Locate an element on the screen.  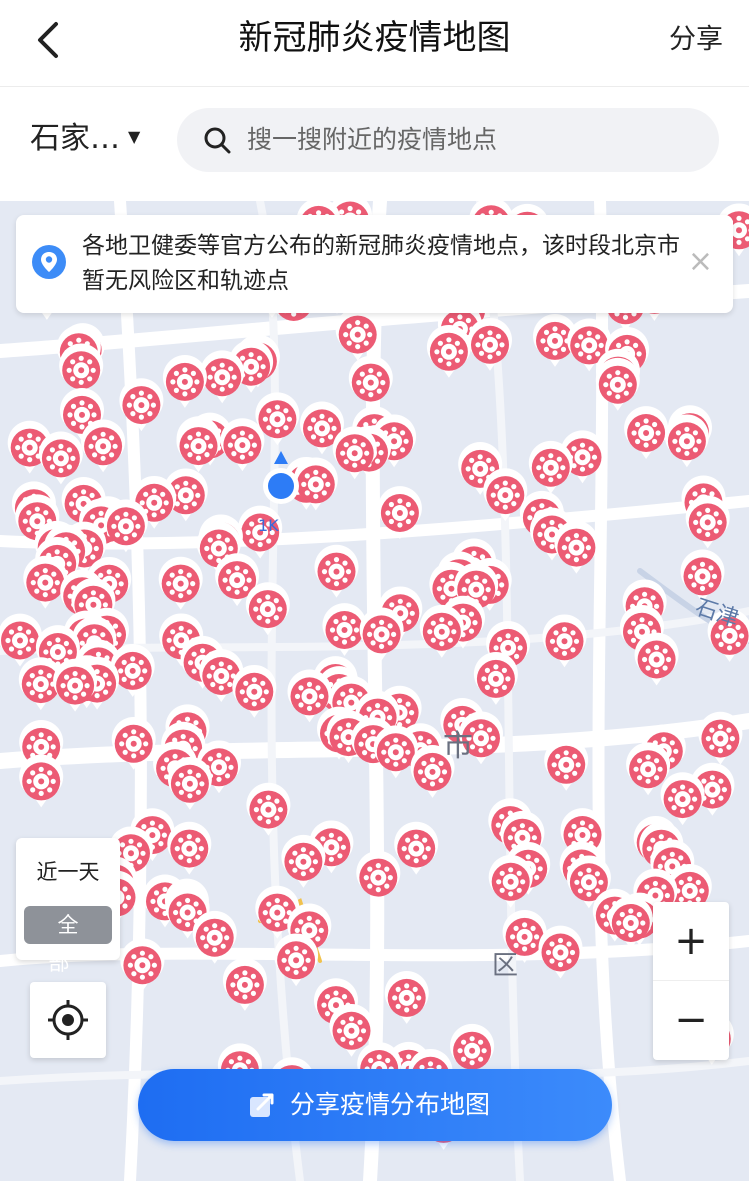
notice-banner: 各地卫健委等官方公布的新冠肺炎疫情地点，该时段北京市暂无风险区和轨迹点 × is located at coordinates (374, 264).